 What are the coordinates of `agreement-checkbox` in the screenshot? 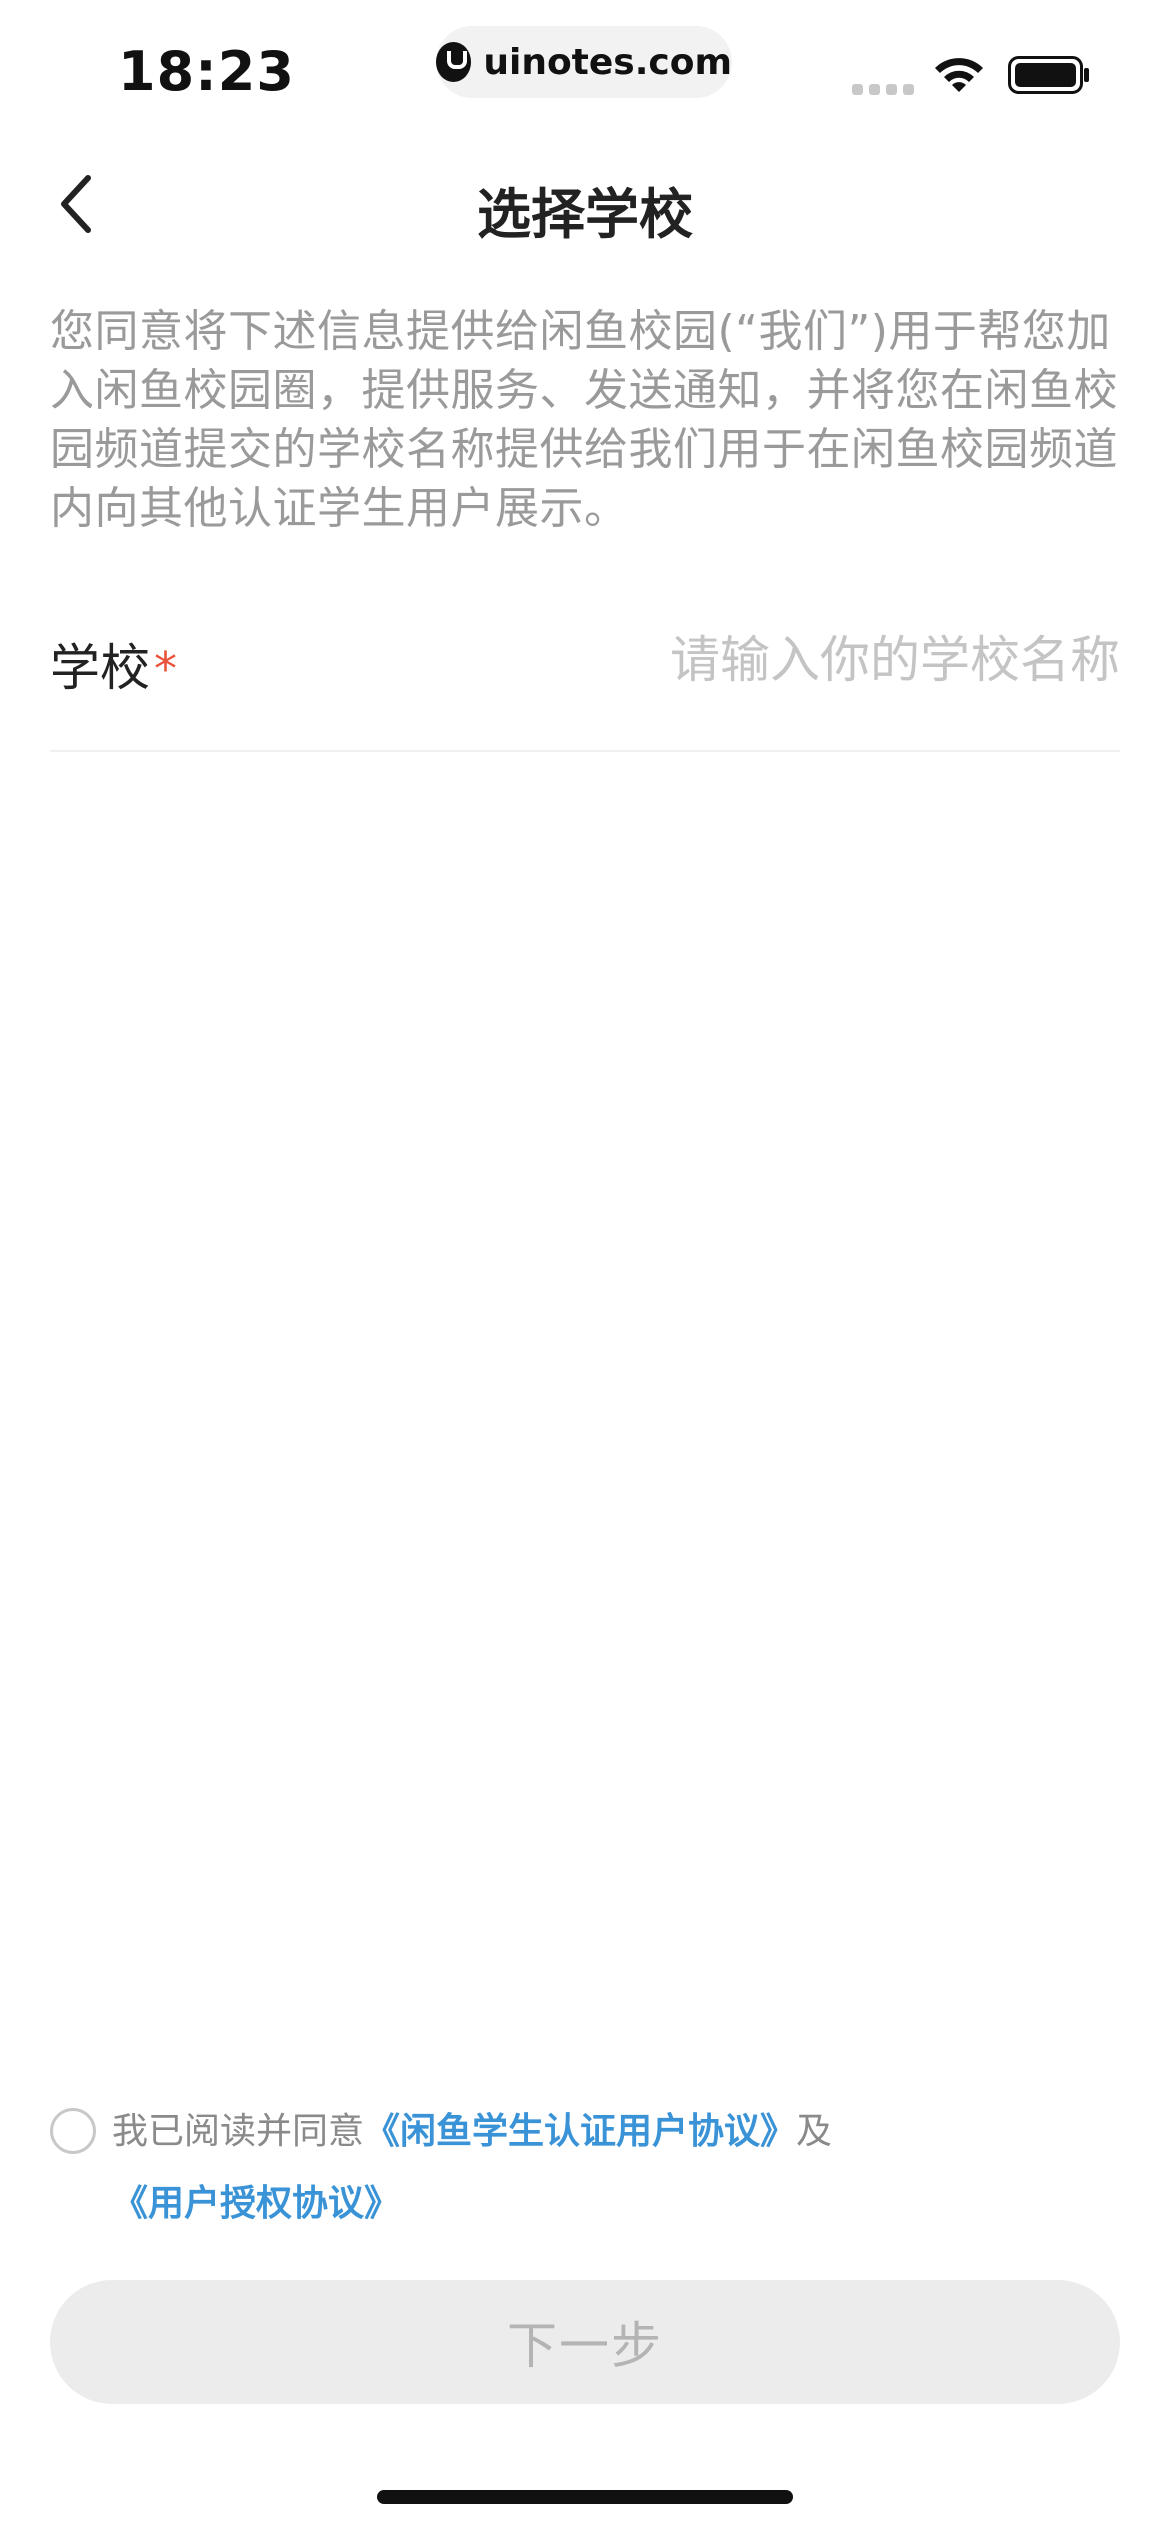 It's located at (73, 2131).